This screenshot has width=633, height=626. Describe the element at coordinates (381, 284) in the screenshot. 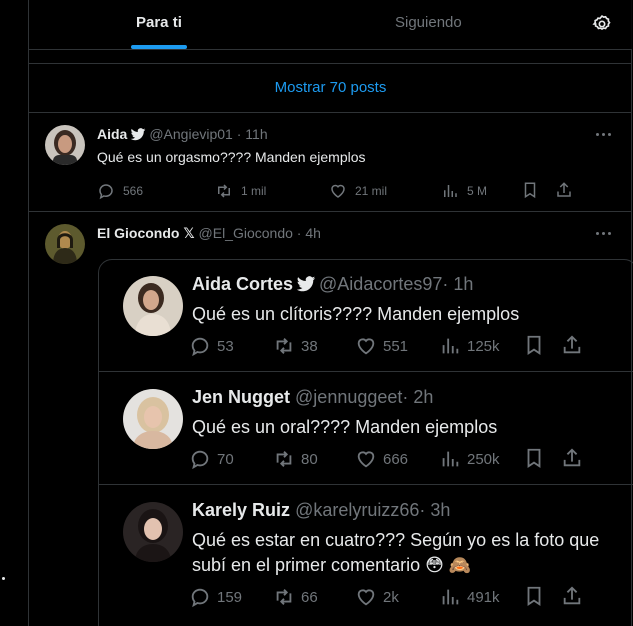

I see `quoted-author-handle: @Aidacortes97` at that location.